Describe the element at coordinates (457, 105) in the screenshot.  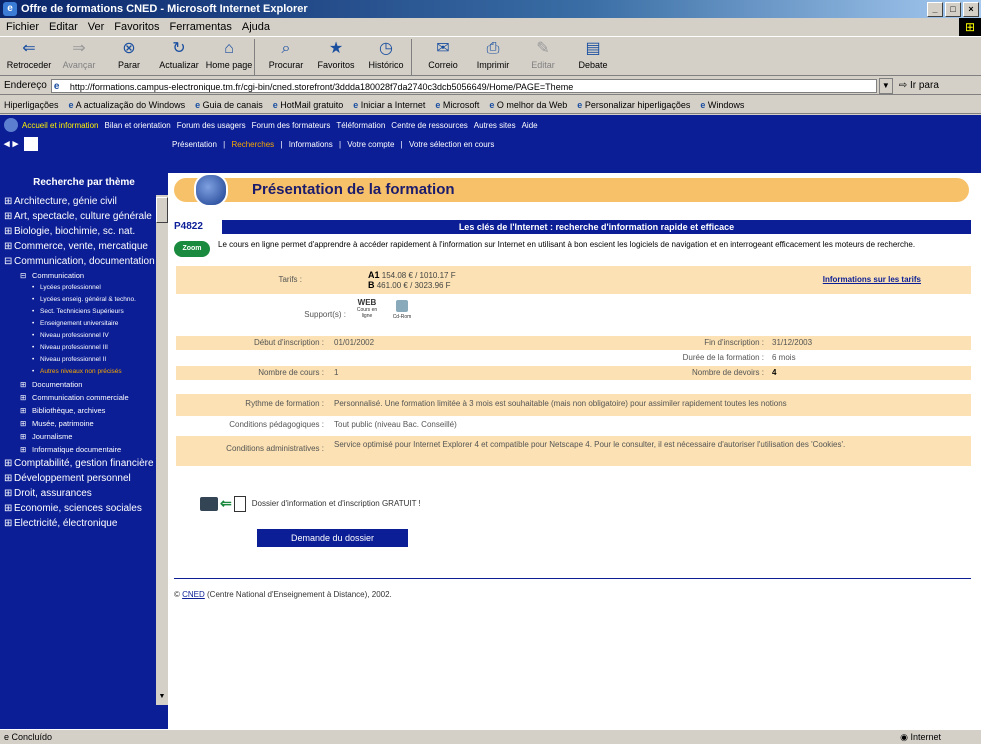
I see `link-item: e Microsoft` at that location.